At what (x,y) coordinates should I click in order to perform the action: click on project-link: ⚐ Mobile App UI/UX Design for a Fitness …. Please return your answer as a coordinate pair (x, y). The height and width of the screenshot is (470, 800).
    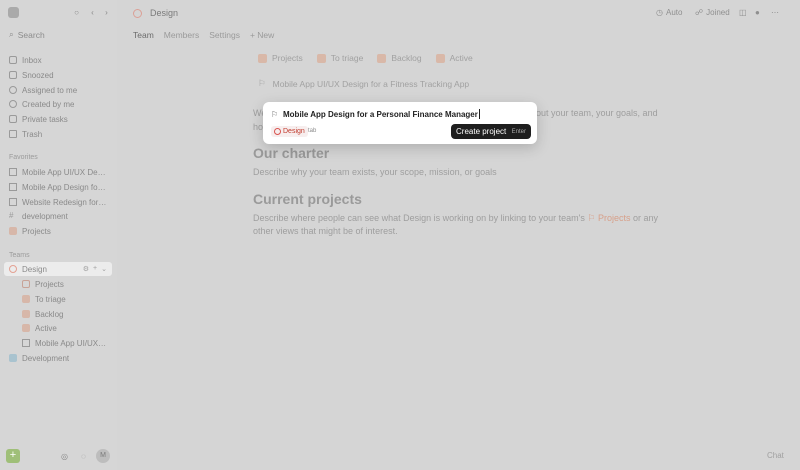
    Looking at the image, I should click on (363, 83).